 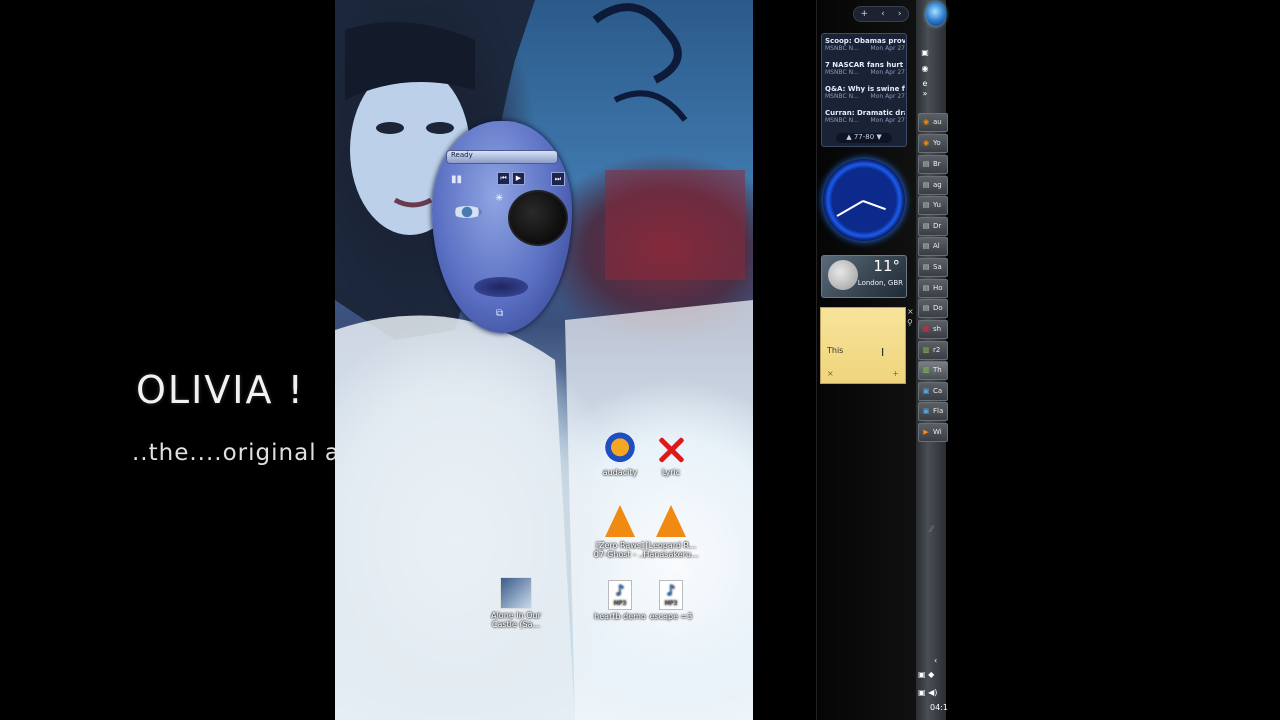 What do you see at coordinates (925, 69) in the screenshot?
I see `firefox-quicklaunch-icon: ◉` at bounding box center [925, 69].